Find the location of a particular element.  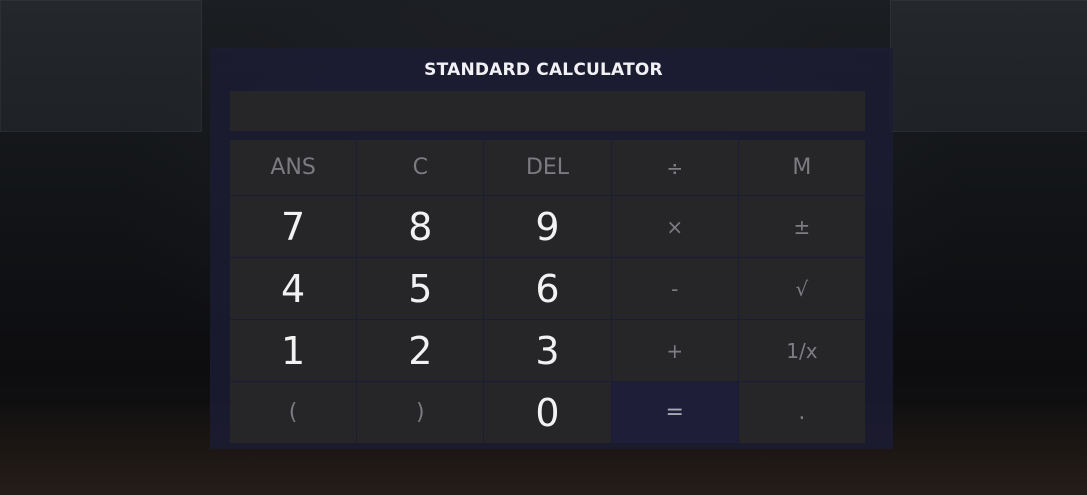

open-paren-button: ( is located at coordinates (293, 412).